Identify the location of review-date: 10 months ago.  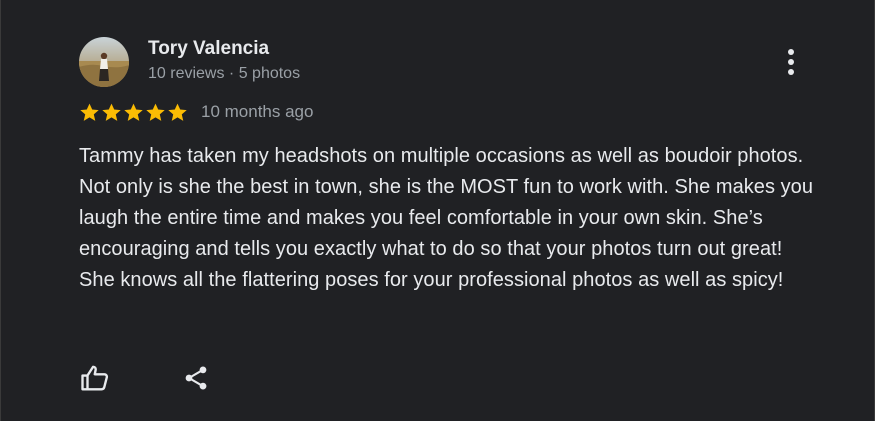
(257, 111).